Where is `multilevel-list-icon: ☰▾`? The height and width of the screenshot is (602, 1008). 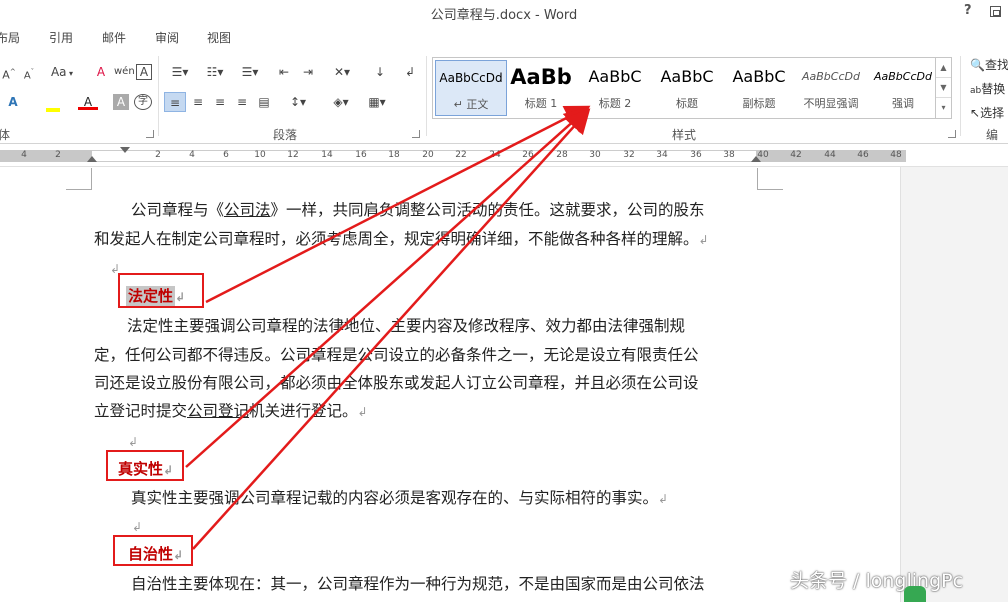
multilevel-list-icon: ☰▾ is located at coordinates (250, 72).